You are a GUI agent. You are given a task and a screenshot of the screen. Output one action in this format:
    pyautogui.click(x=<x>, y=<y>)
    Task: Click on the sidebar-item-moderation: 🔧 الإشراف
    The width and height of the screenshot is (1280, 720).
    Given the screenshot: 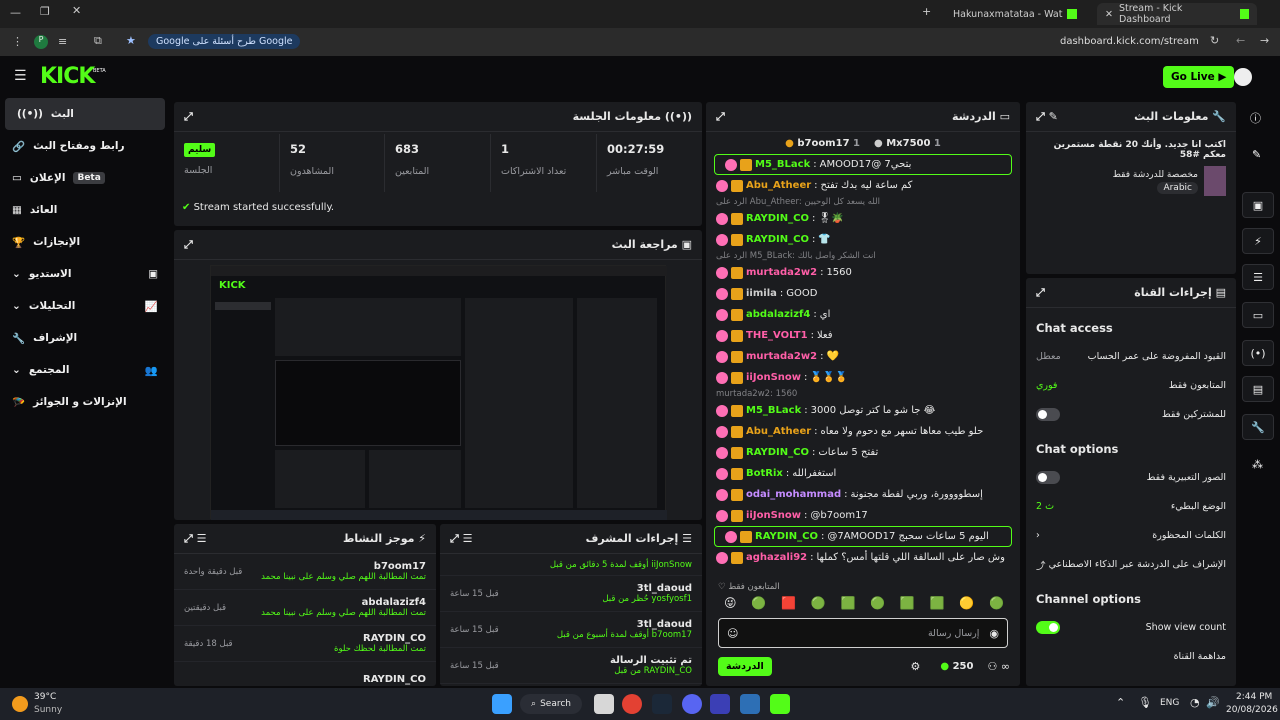 What is the action you would take?
    pyautogui.click(x=85, y=338)
    